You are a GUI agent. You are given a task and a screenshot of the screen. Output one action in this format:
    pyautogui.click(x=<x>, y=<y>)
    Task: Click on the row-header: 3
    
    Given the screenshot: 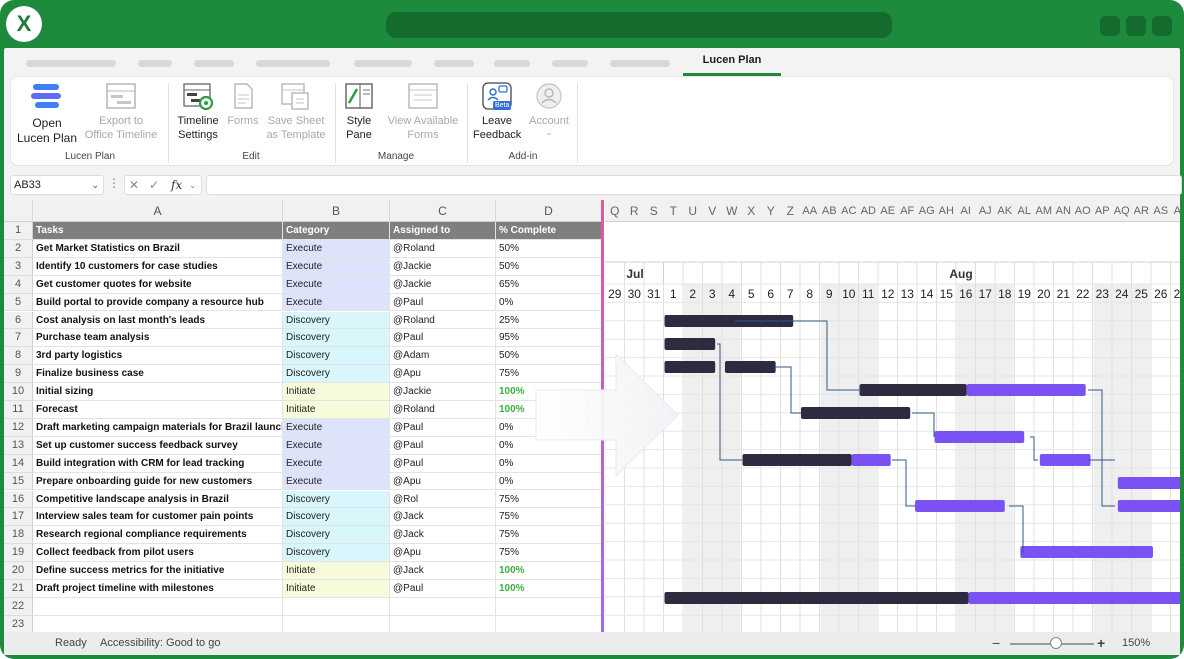 What is the action you would take?
    pyautogui.click(x=18, y=266)
    